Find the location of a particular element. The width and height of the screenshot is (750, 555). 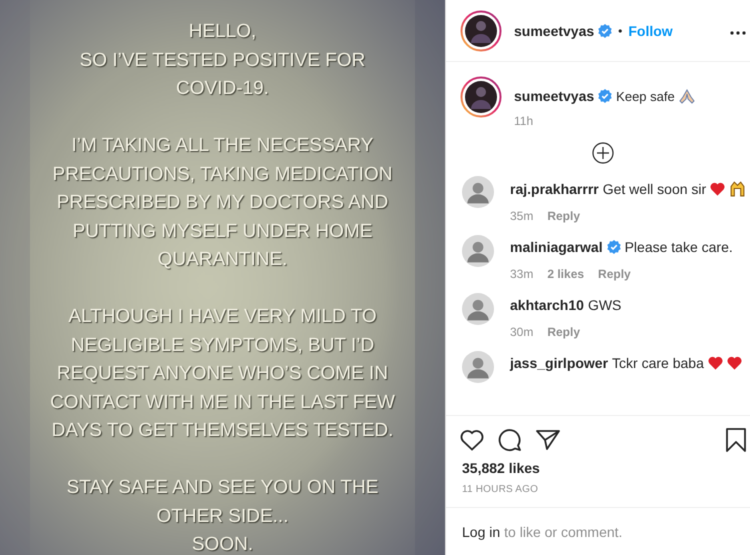

more-options-icon is located at coordinates (738, 33).